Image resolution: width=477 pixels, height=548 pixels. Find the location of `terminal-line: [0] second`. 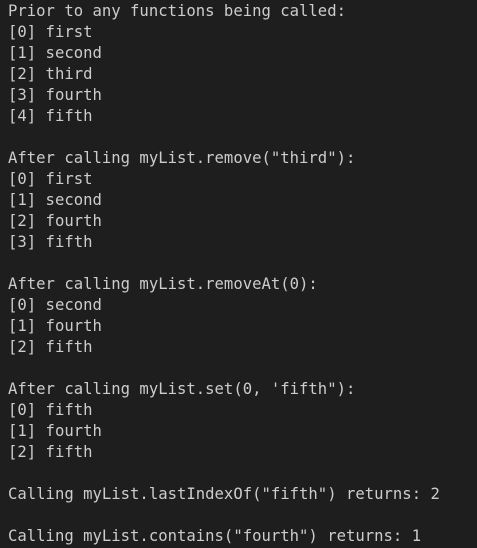

terminal-line: [0] second is located at coordinates (55, 305).